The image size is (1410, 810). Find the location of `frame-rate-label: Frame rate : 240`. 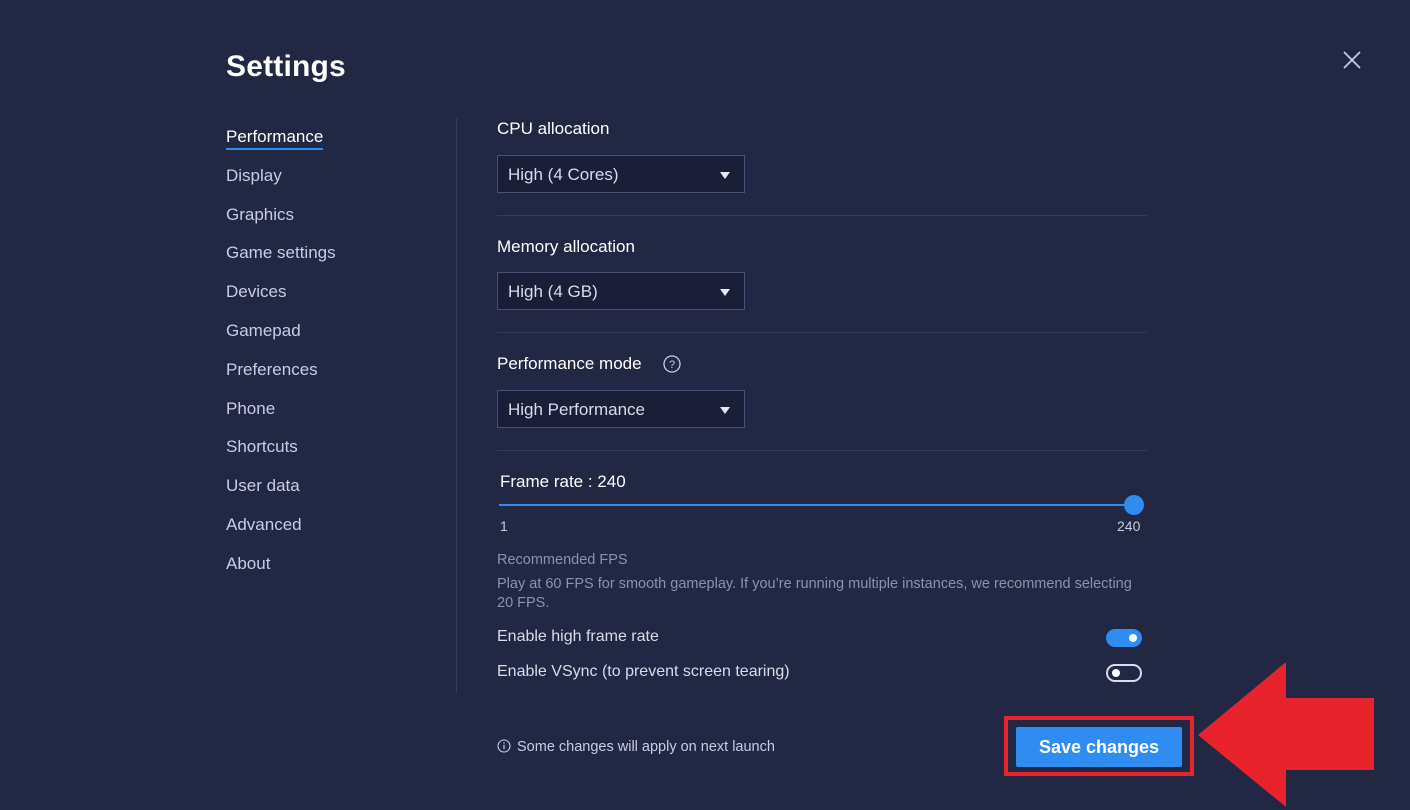

frame-rate-label: Frame rate : 240 is located at coordinates (563, 481).